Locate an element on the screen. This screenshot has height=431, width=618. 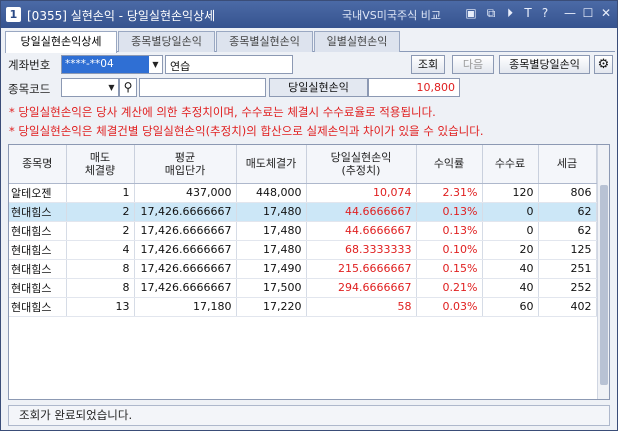
column-header: 평균 매입단가 is located at coordinates (185, 164).